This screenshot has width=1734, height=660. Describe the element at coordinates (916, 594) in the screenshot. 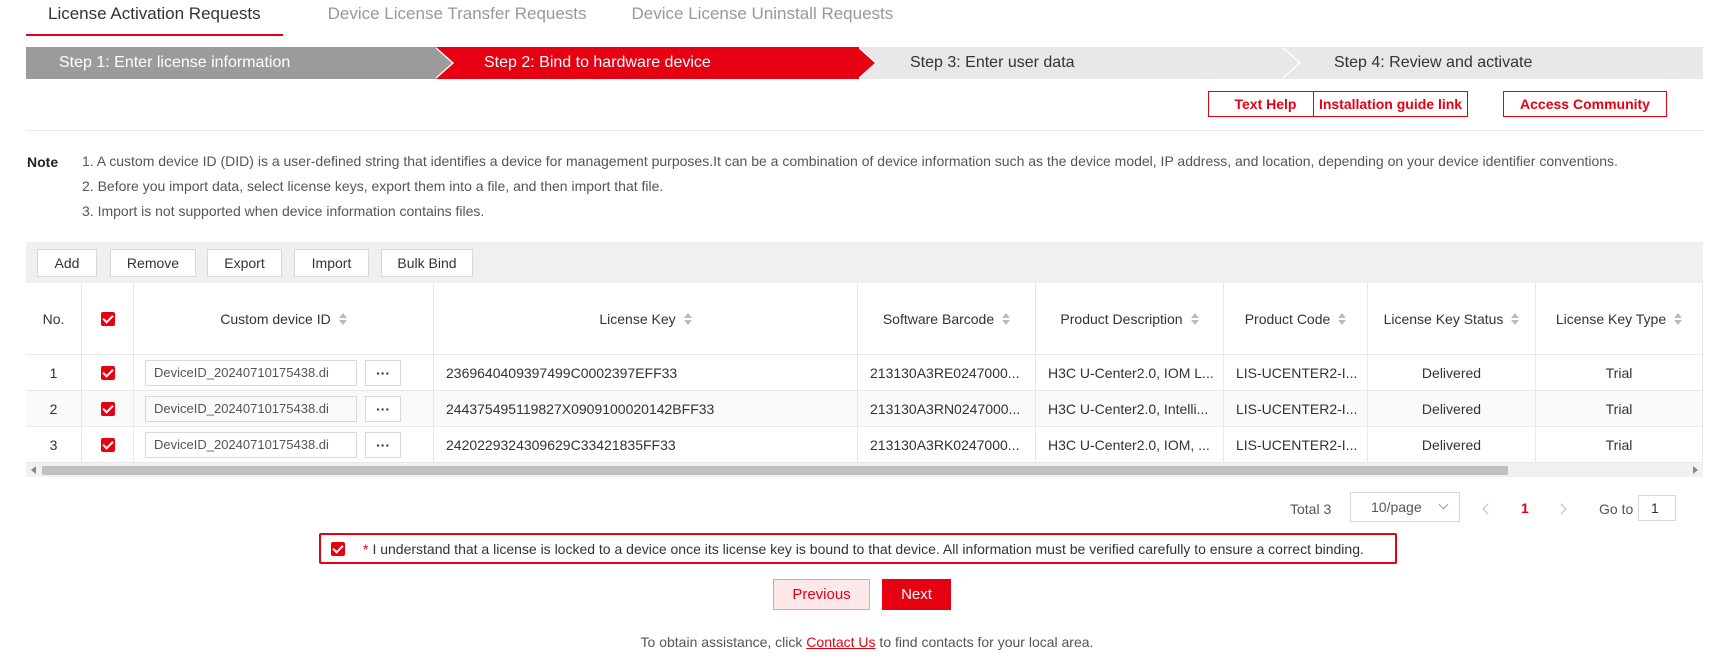

I see `next-button: Next` at that location.